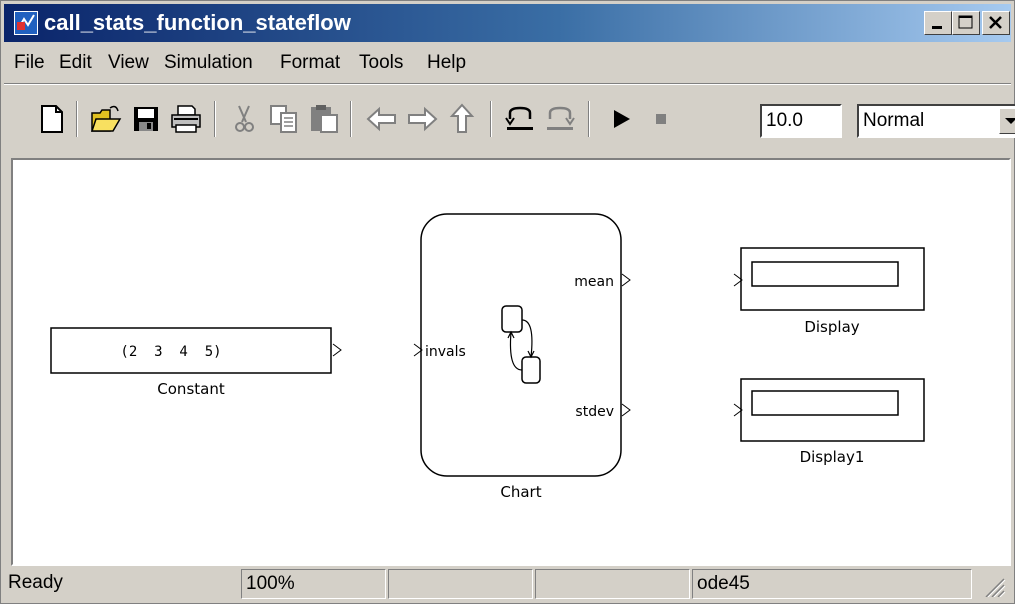 The image size is (1015, 604). Describe the element at coordinates (128, 63) in the screenshot. I see `menu-view: View` at that location.